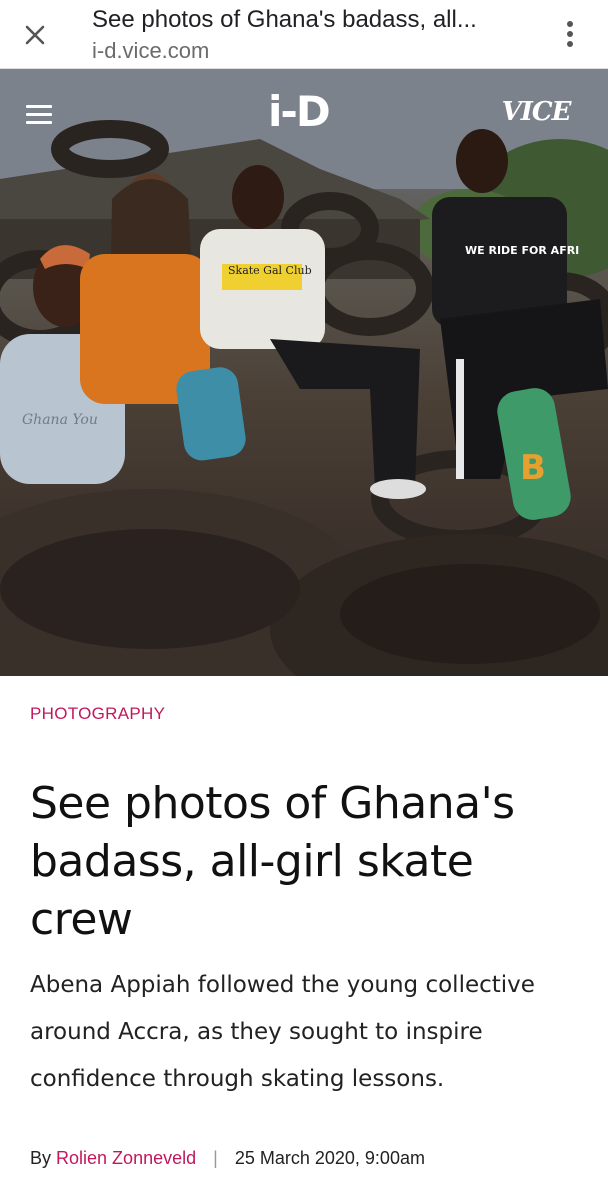 The height and width of the screenshot is (1200, 608). I want to click on vice-logo: VICE, so click(536, 112).